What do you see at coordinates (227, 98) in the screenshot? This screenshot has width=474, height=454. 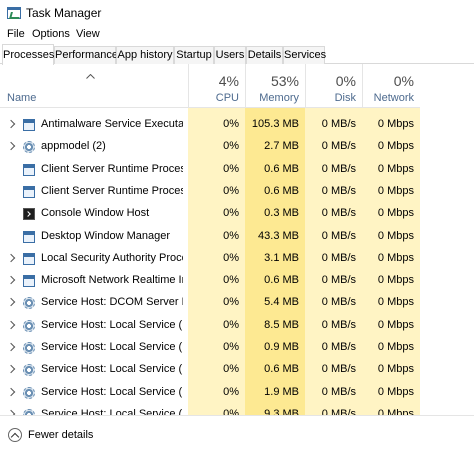 I see `cpu-label: CPU` at bounding box center [227, 98].